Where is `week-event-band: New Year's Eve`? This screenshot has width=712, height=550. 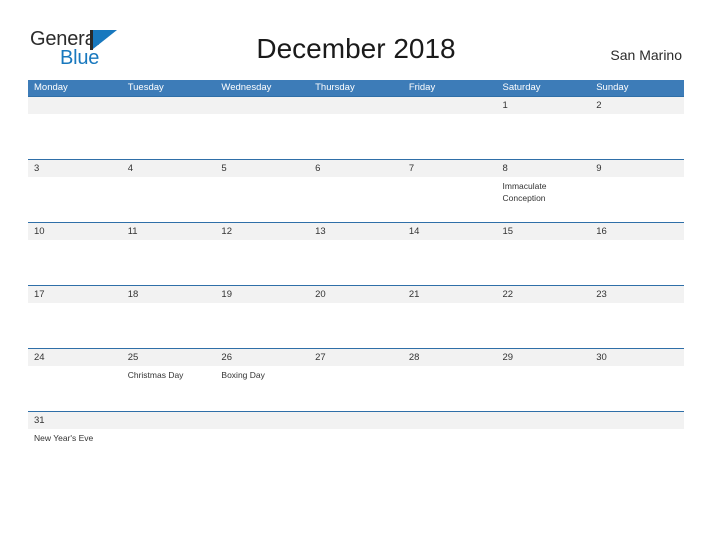 week-event-band: New Year's Eve is located at coordinates (356, 442).